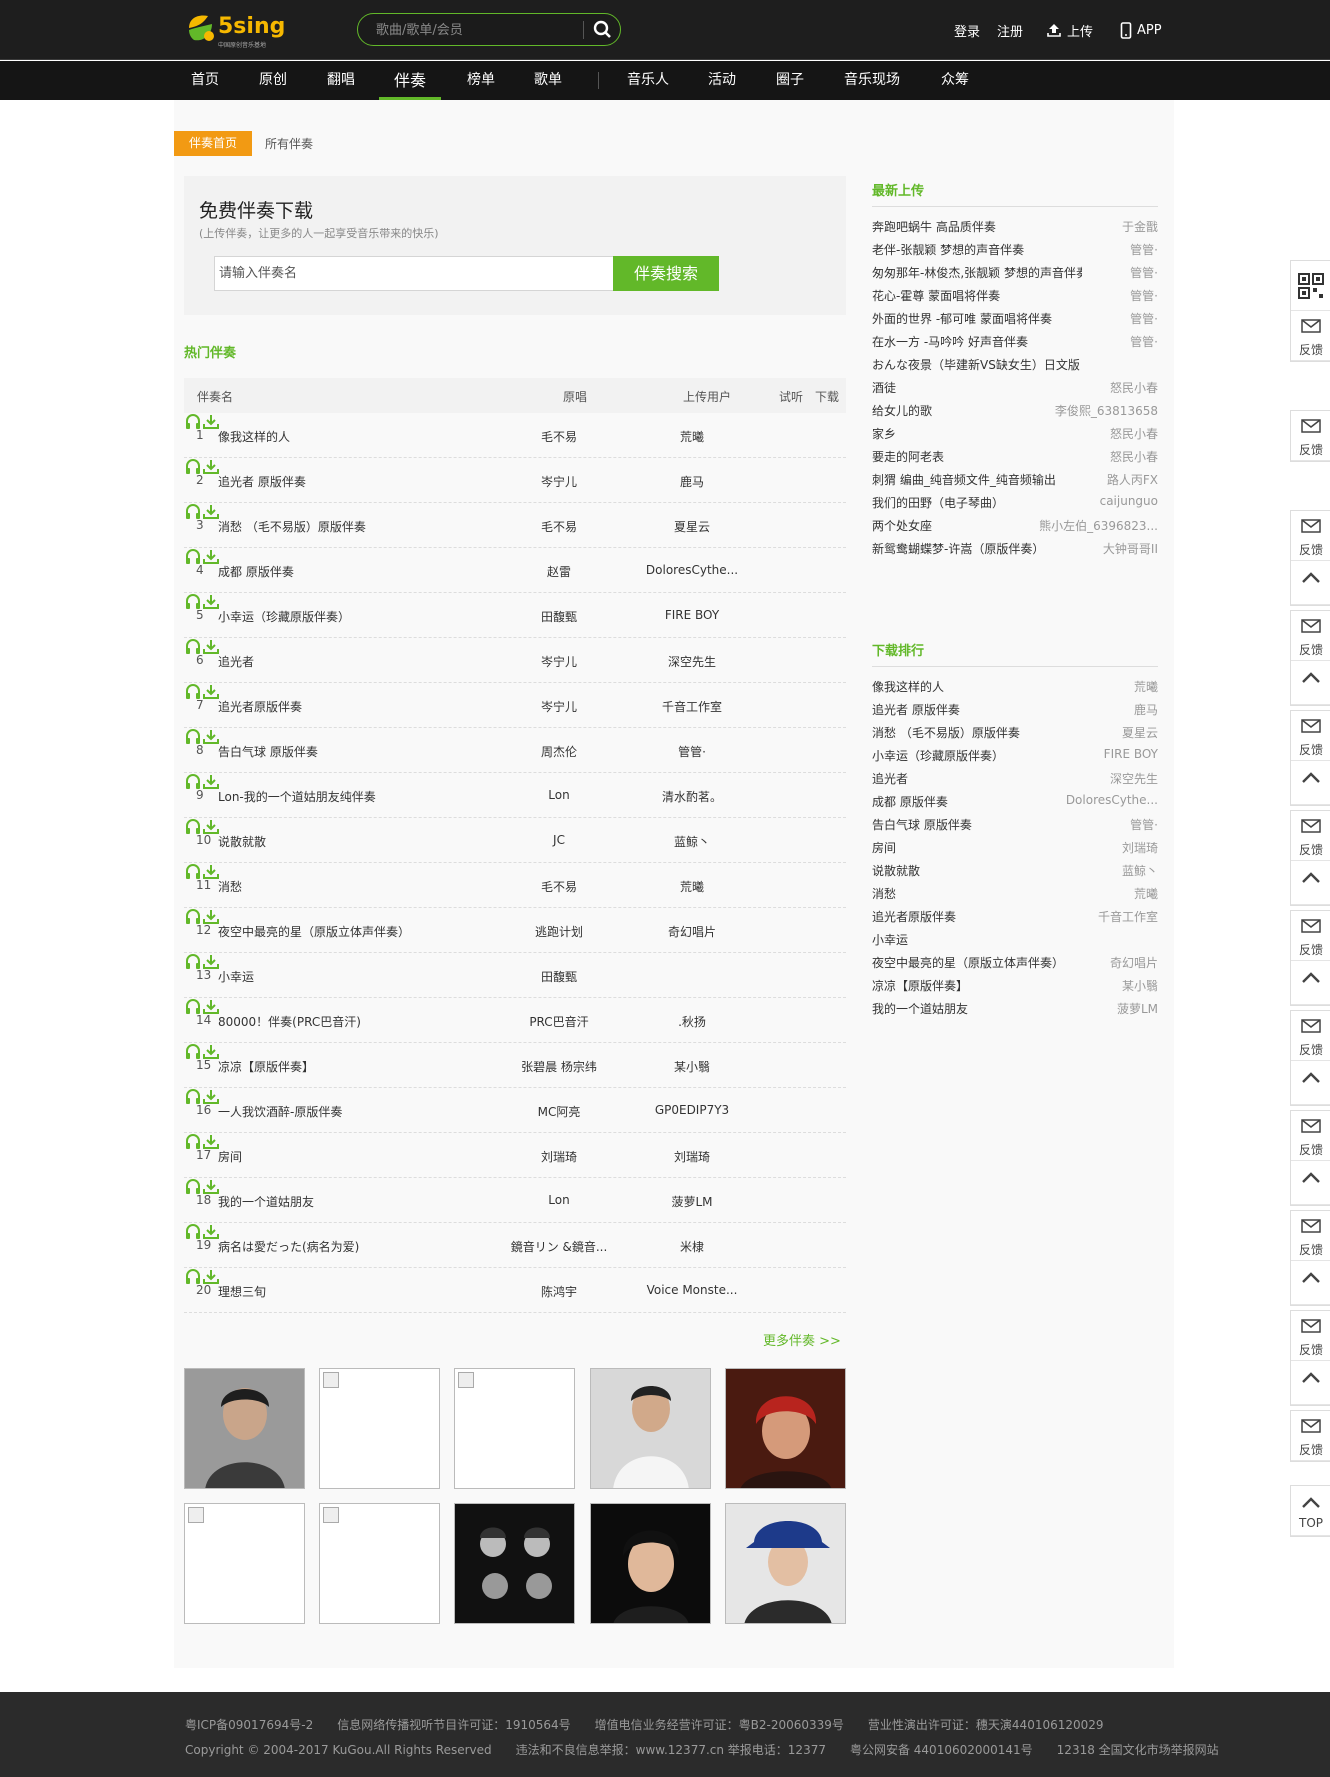 The width and height of the screenshot is (1330, 1777). What do you see at coordinates (358, 1156) in the screenshot?
I see `accompaniment-name-link: 房间` at bounding box center [358, 1156].